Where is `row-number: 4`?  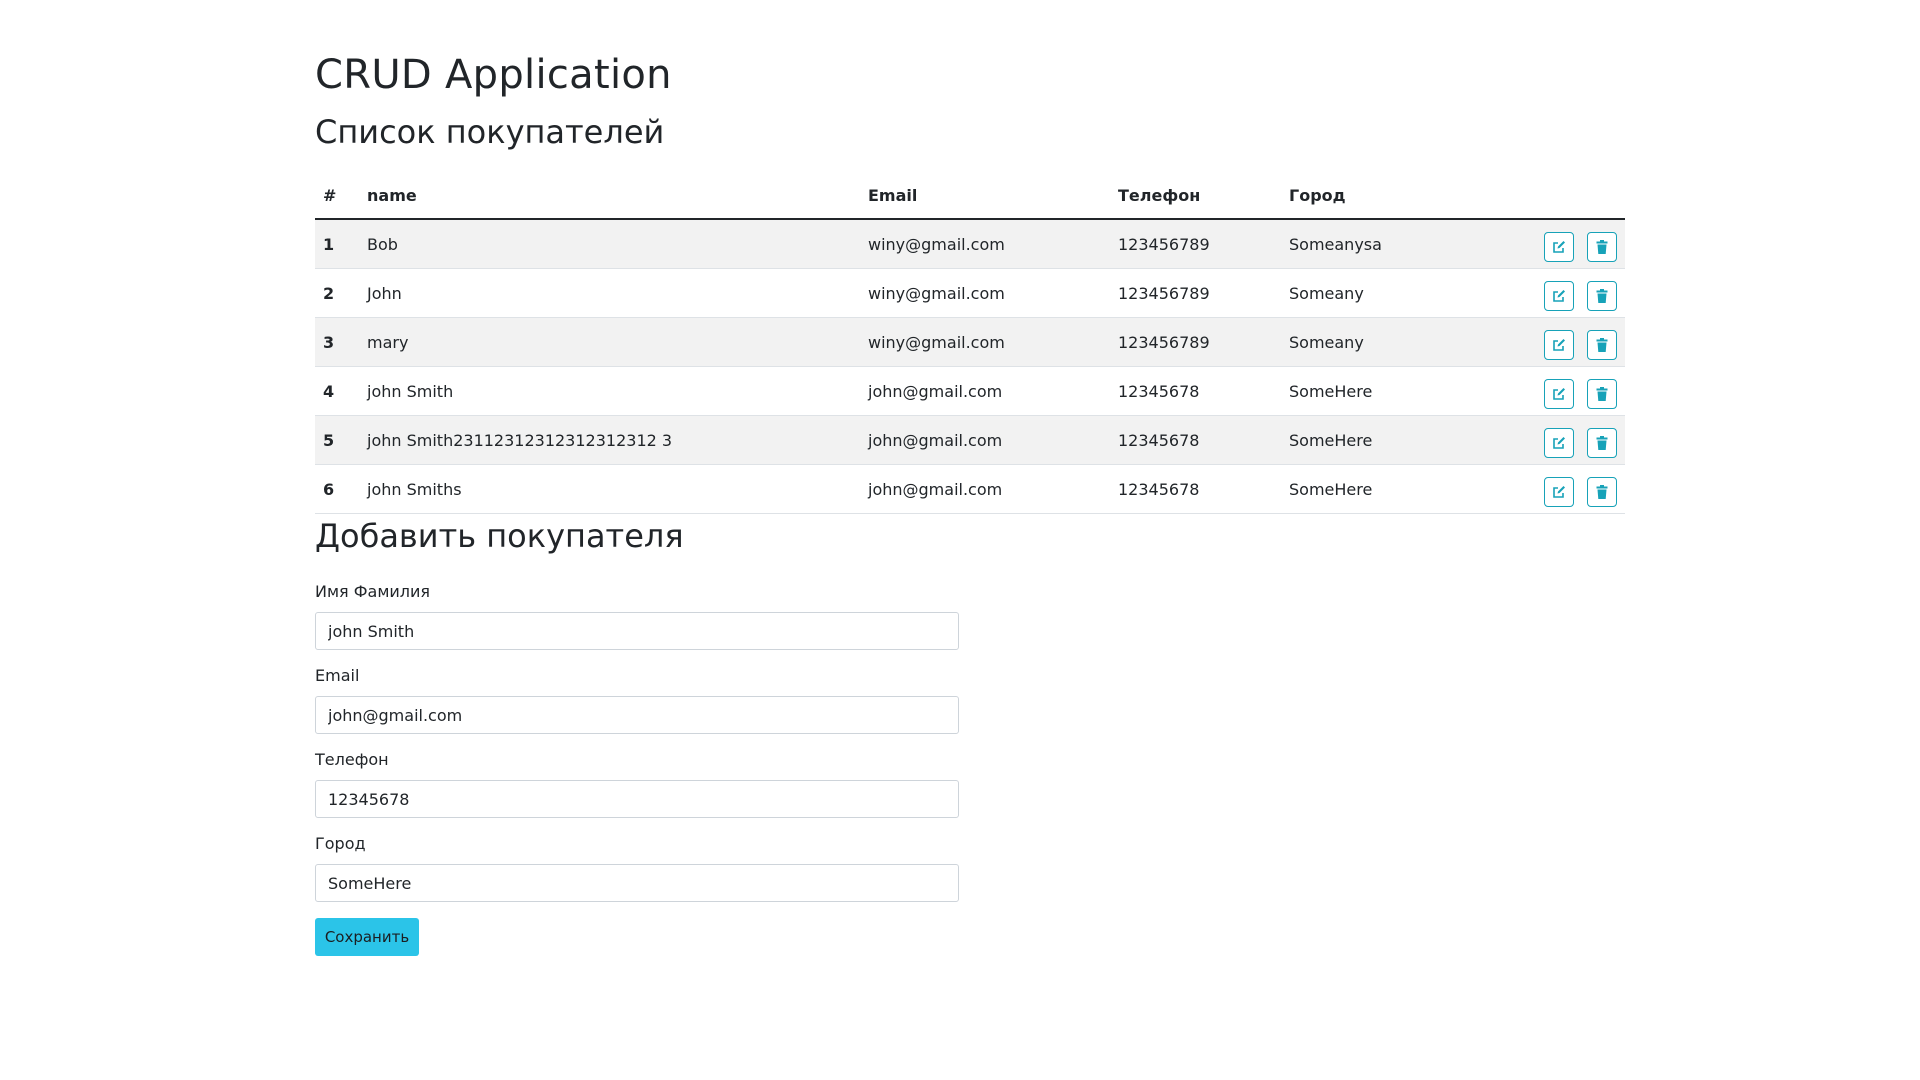 row-number: 4 is located at coordinates (337, 391).